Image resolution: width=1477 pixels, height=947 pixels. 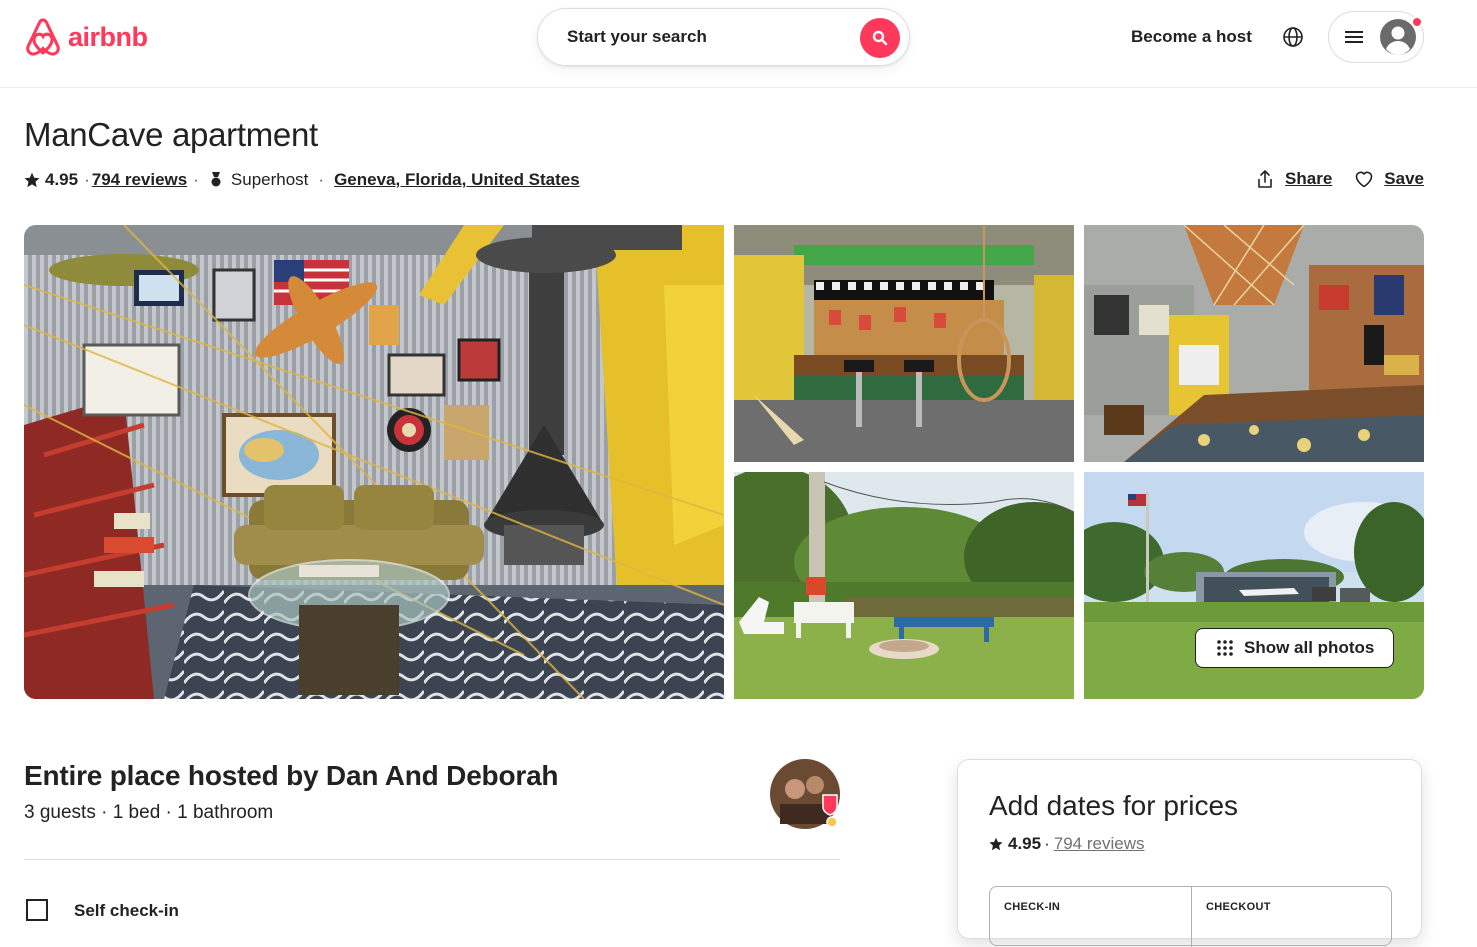 I want to click on share-icon, so click(x=1265, y=179).